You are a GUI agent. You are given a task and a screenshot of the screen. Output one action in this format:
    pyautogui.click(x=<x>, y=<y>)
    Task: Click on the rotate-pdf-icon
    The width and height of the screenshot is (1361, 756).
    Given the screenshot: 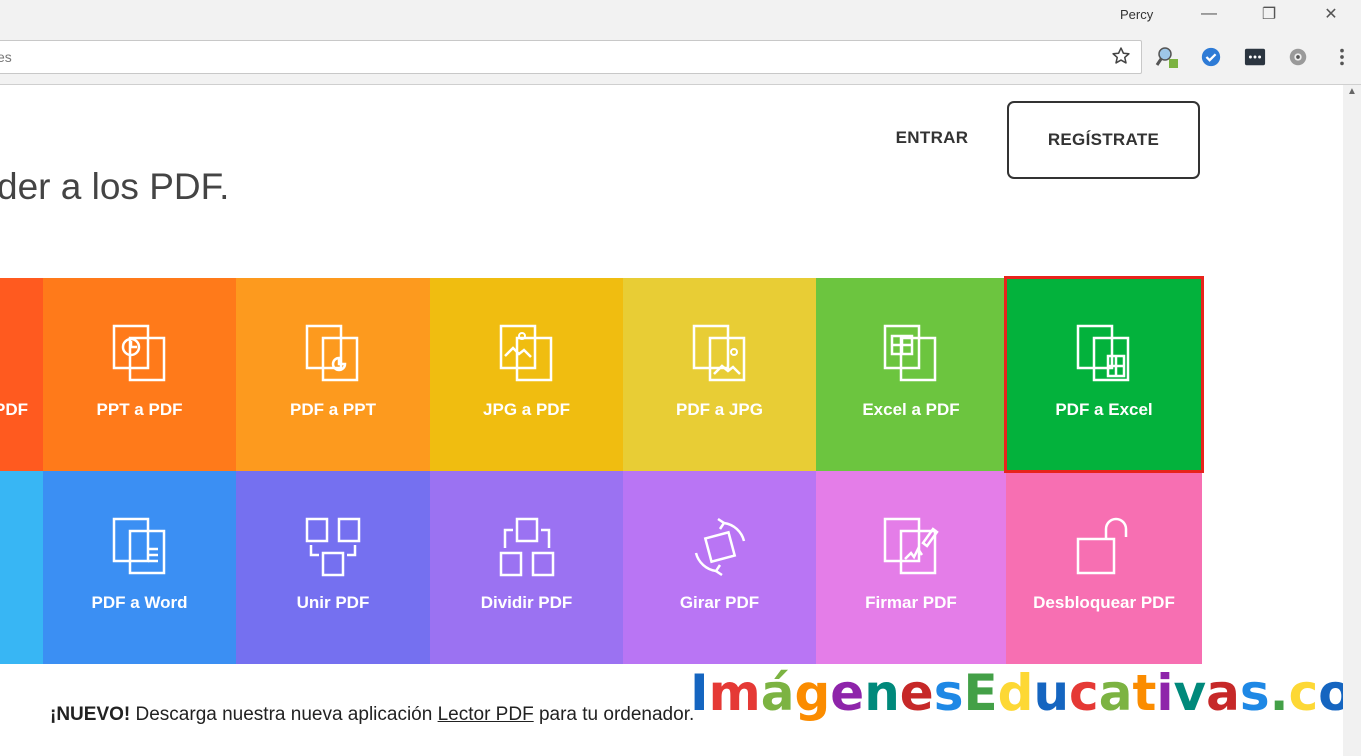 What is the action you would take?
    pyautogui.click(x=719, y=547)
    